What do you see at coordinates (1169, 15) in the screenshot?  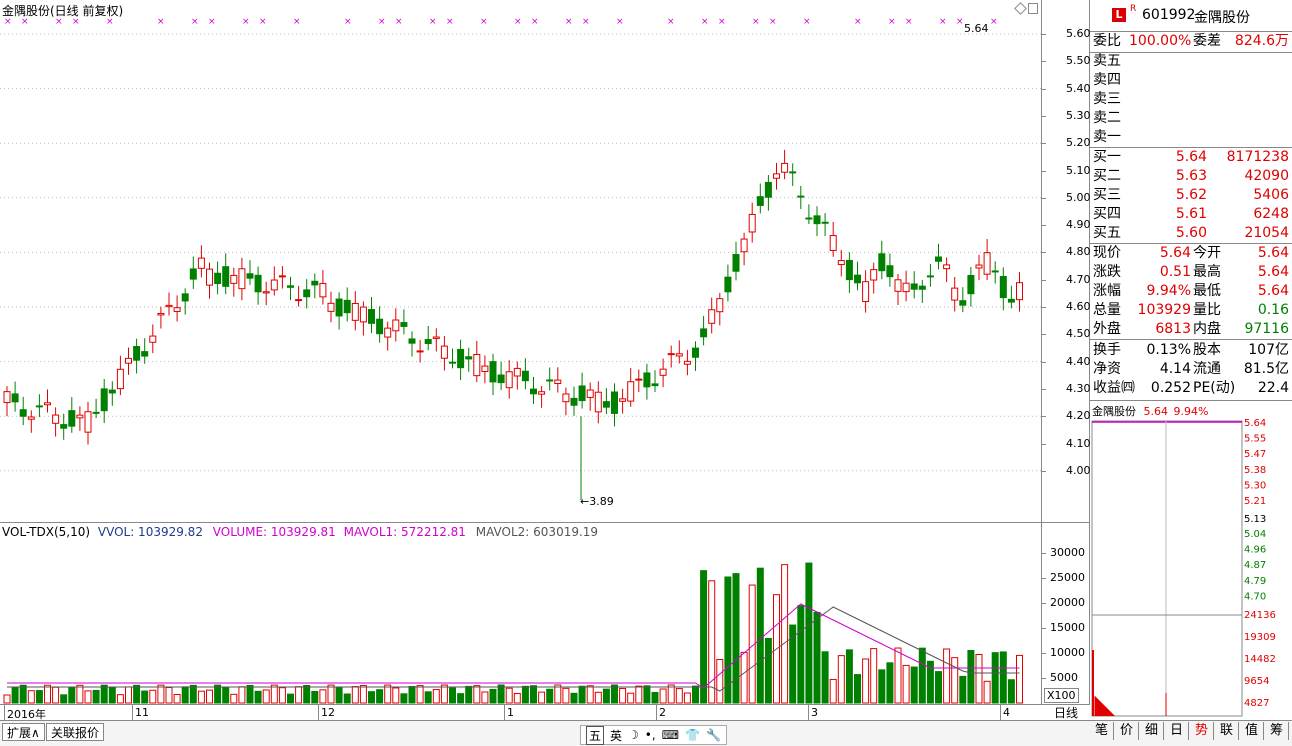 I see `stock-code: 601992` at bounding box center [1169, 15].